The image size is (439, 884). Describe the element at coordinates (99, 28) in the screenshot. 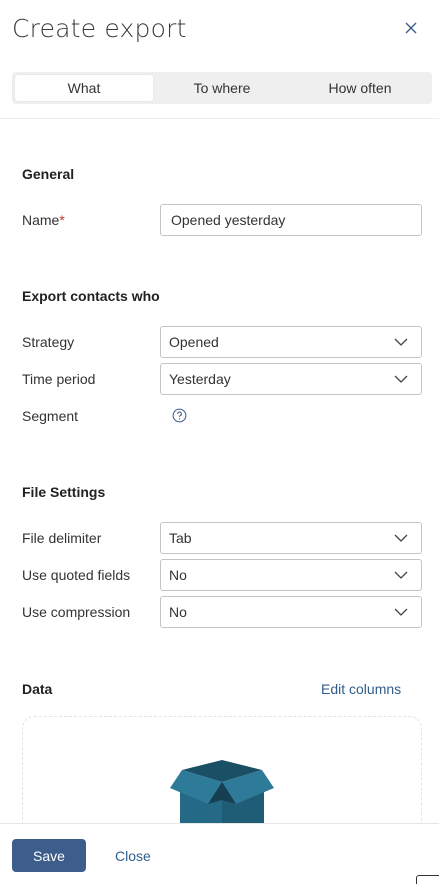

I see `dialog-title: Create export` at that location.